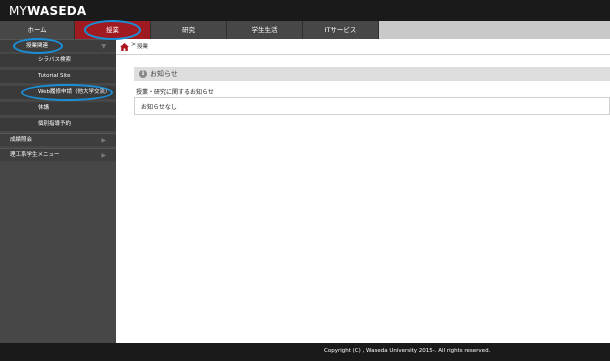  Describe the element at coordinates (372, 106) in the screenshot. I see `notice-box: お知らせなし` at that location.